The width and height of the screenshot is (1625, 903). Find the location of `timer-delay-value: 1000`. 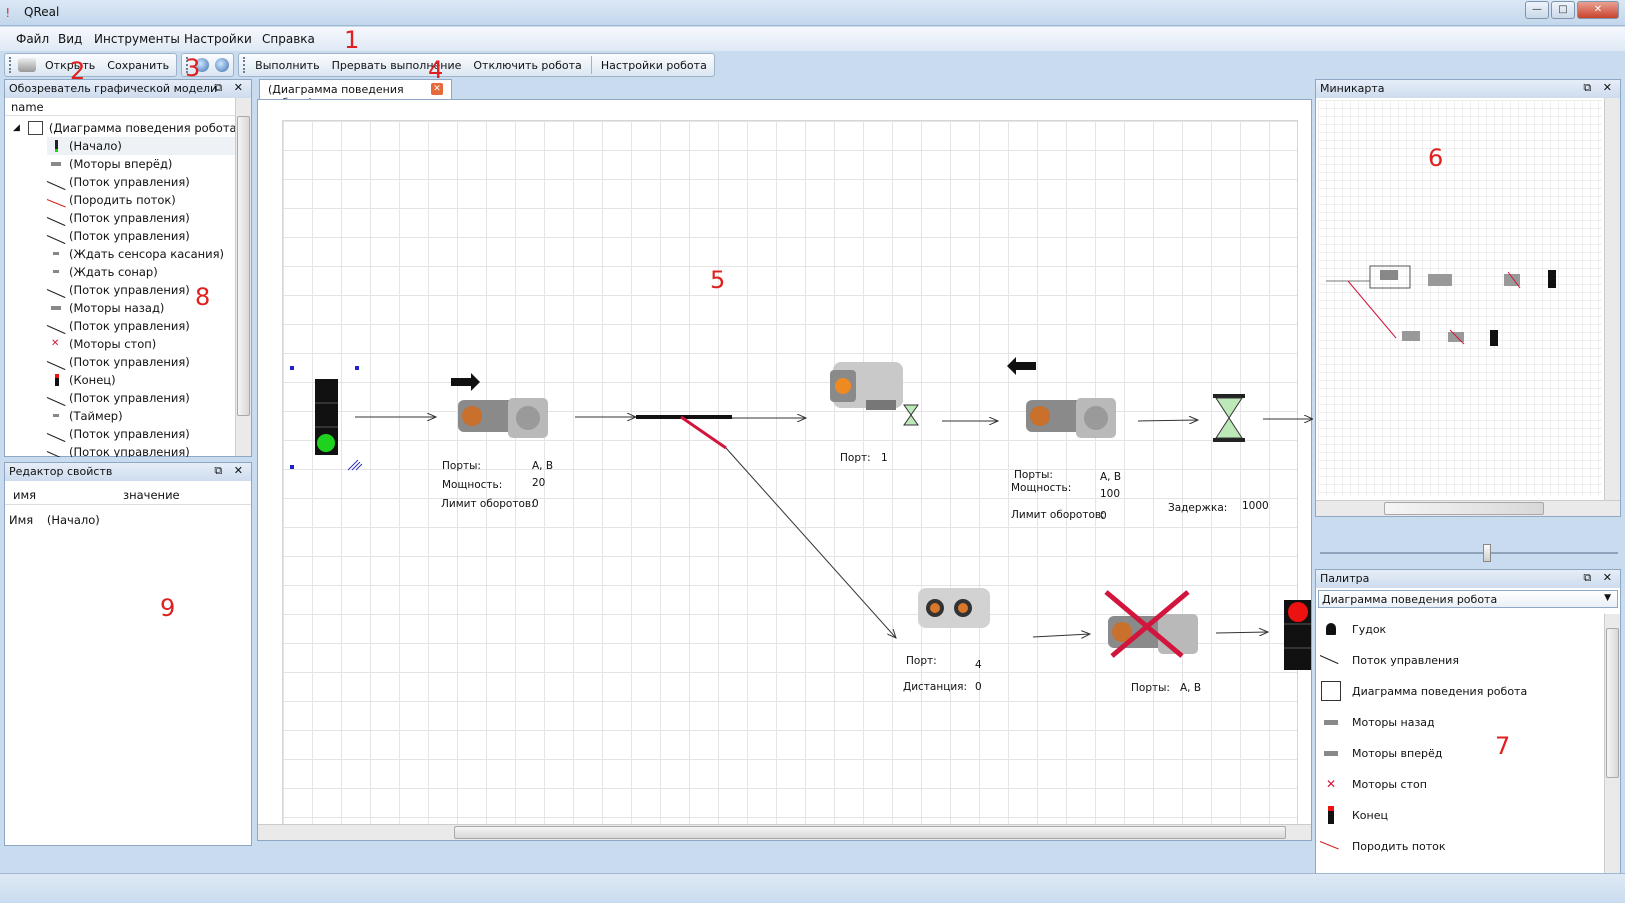

timer-delay-value: 1000 is located at coordinates (1255, 506).